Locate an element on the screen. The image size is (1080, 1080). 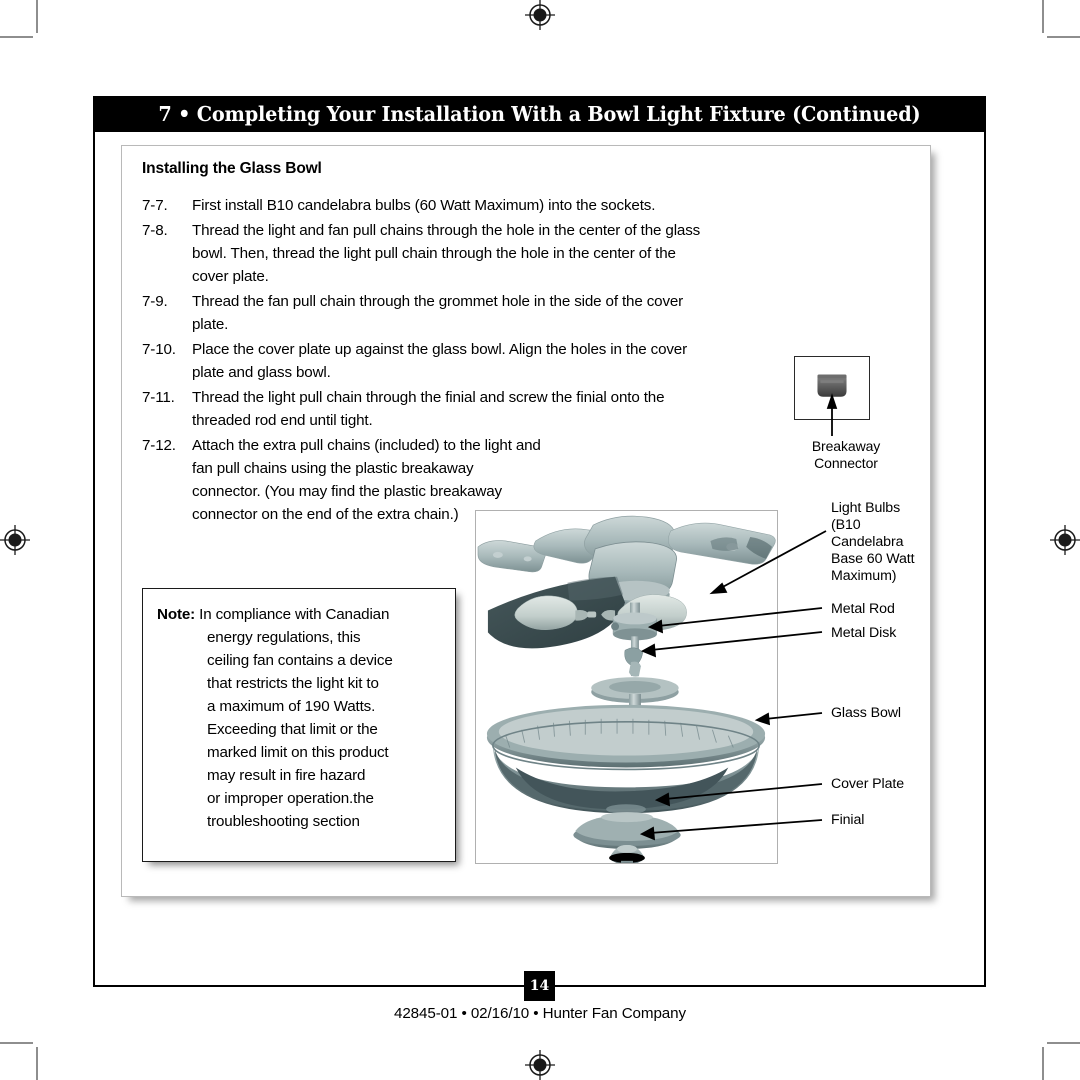
crop-mark-bottom-left-horizontal is located at coordinates (16, 1043).